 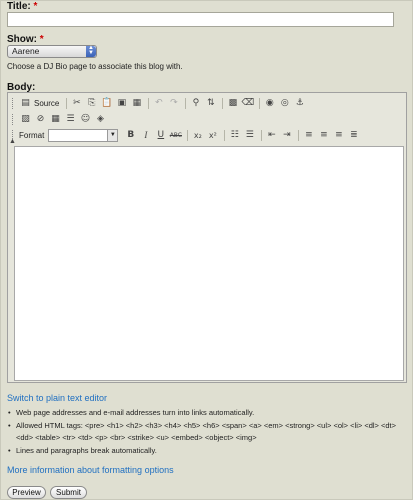 I want to click on replace-icon: ⇅, so click(x=210, y=103).